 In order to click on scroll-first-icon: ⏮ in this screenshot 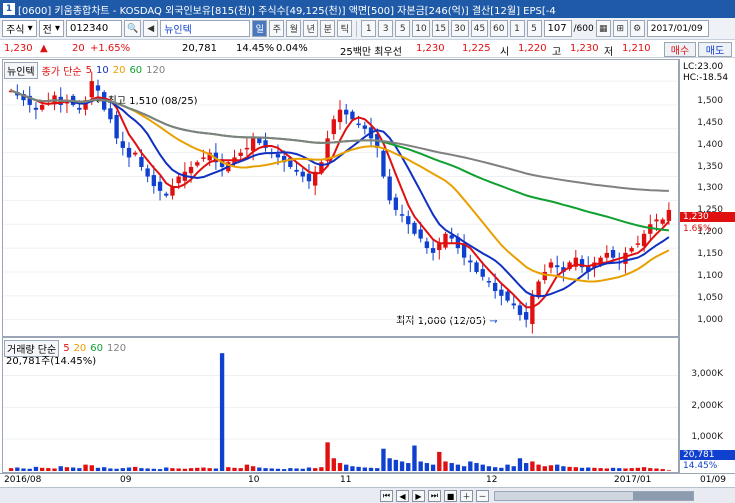, I will do `click(386, 496)`.